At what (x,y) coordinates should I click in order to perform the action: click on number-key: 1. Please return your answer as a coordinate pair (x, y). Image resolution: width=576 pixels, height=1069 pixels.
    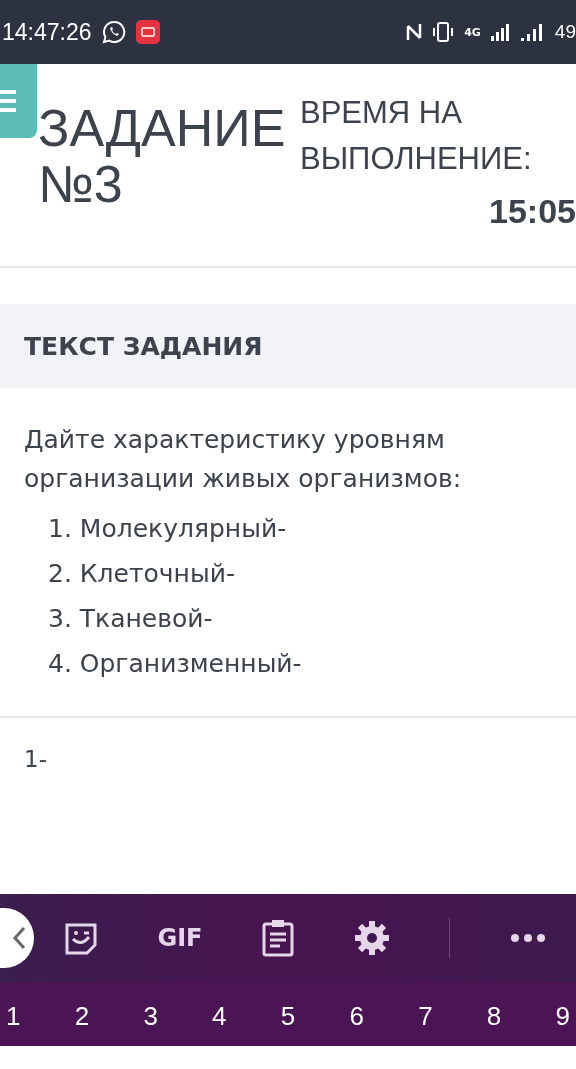
    Looking at the image, I should click on (13, 1016).